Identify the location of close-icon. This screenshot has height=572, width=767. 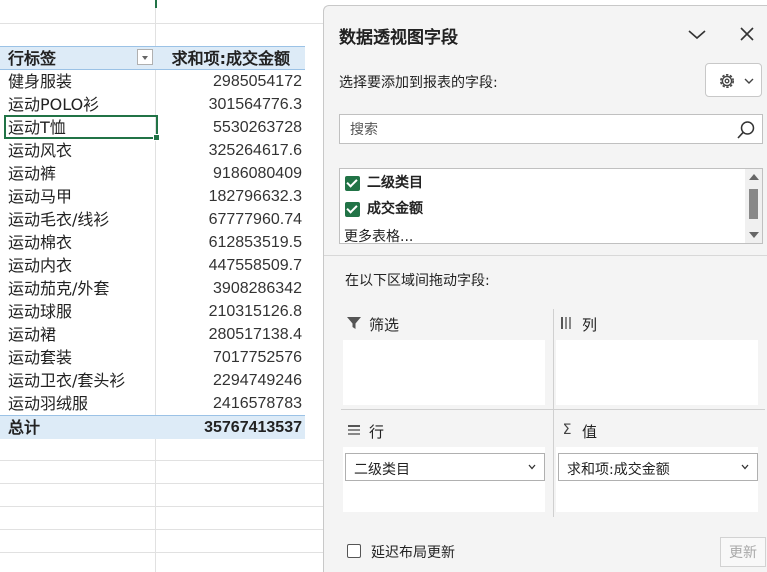
(747, 34).